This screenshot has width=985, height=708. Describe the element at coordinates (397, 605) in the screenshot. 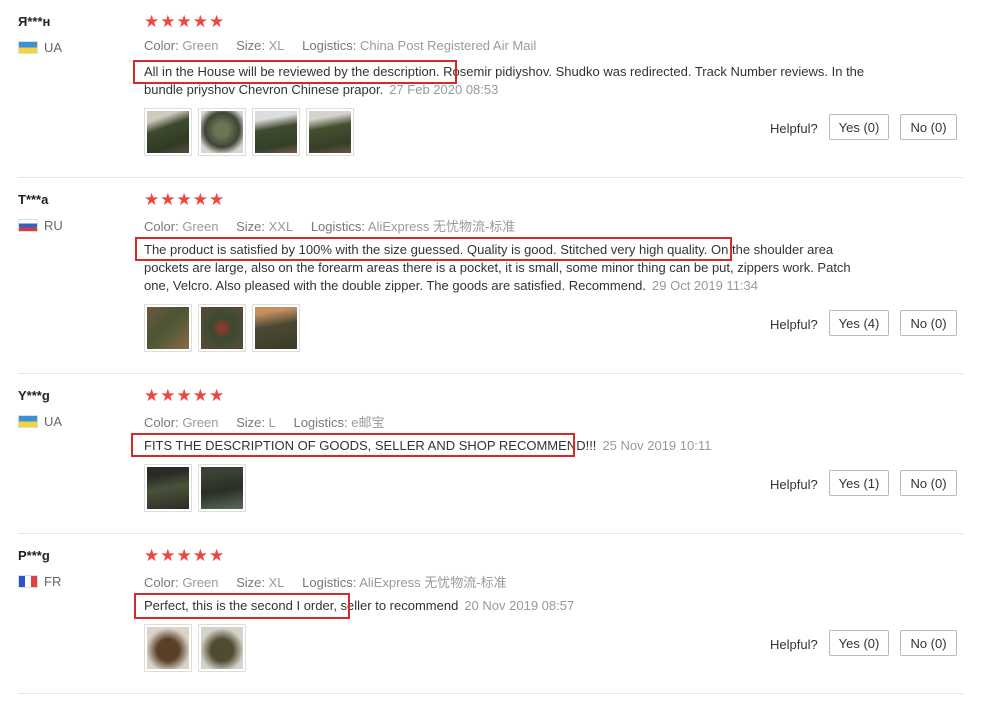

I see `review-body: seller to recommend` at that location.